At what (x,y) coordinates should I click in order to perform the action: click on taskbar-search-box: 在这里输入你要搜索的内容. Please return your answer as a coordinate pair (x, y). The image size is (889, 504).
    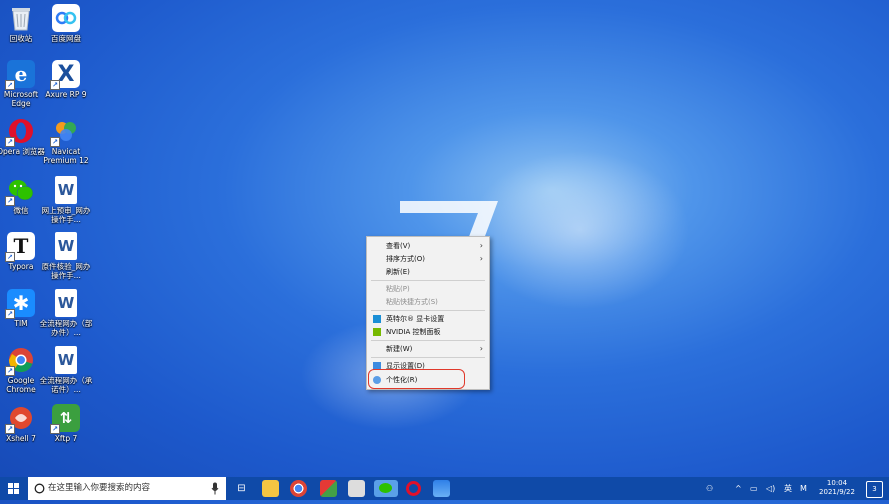
    Looking at the image, I should click on (127, 488).